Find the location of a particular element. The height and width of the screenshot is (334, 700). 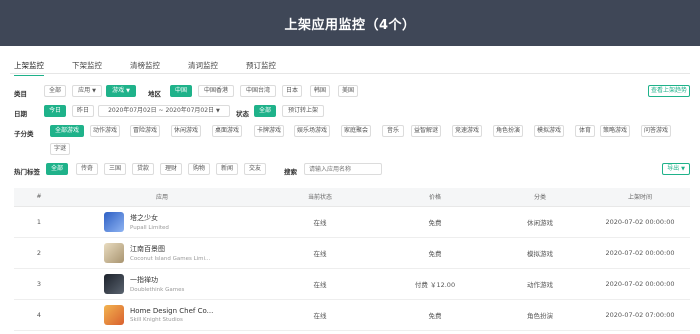

tab-delisting-monitor: 下架监控 is located at coordinates (87, 65).